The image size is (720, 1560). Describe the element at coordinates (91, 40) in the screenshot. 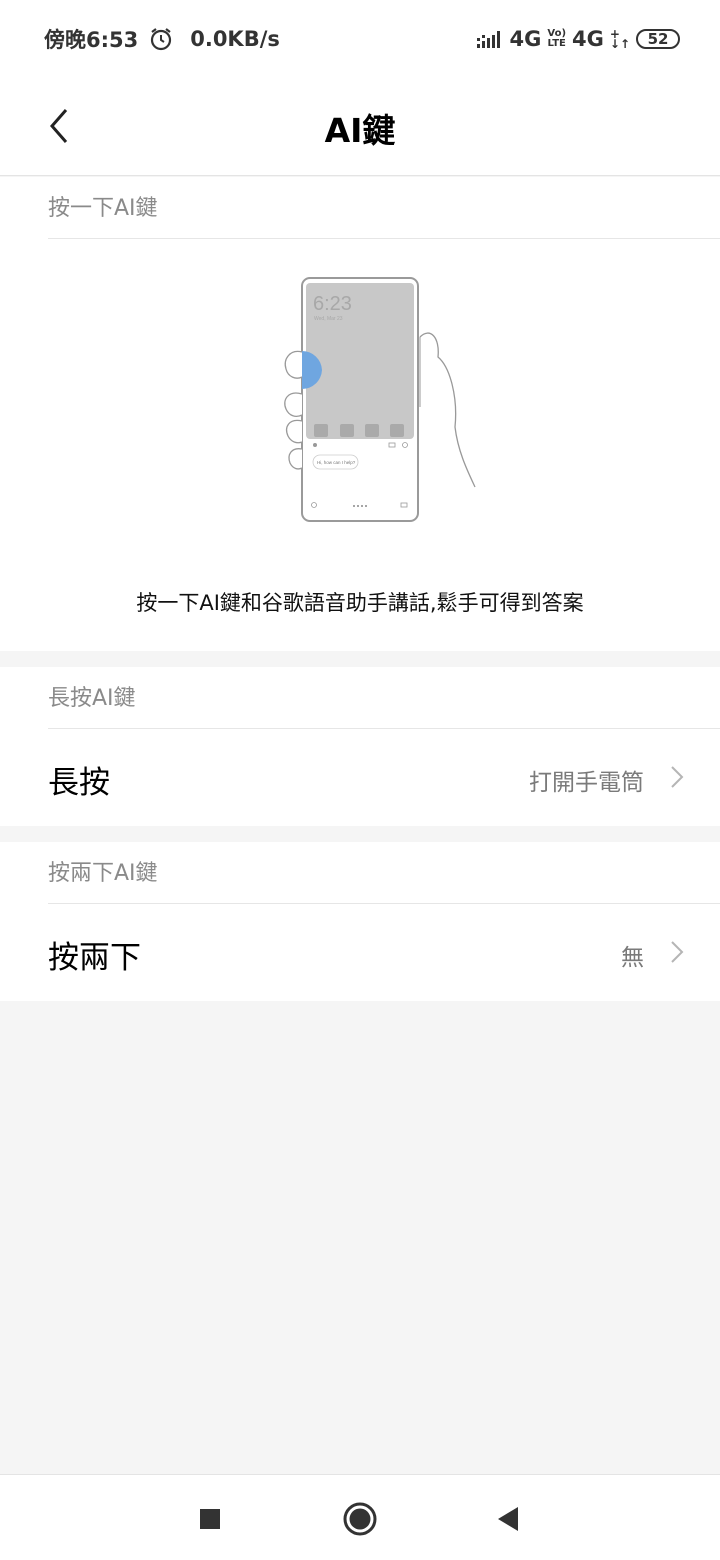

I see `status-time: 傍晚6:53` at that location.